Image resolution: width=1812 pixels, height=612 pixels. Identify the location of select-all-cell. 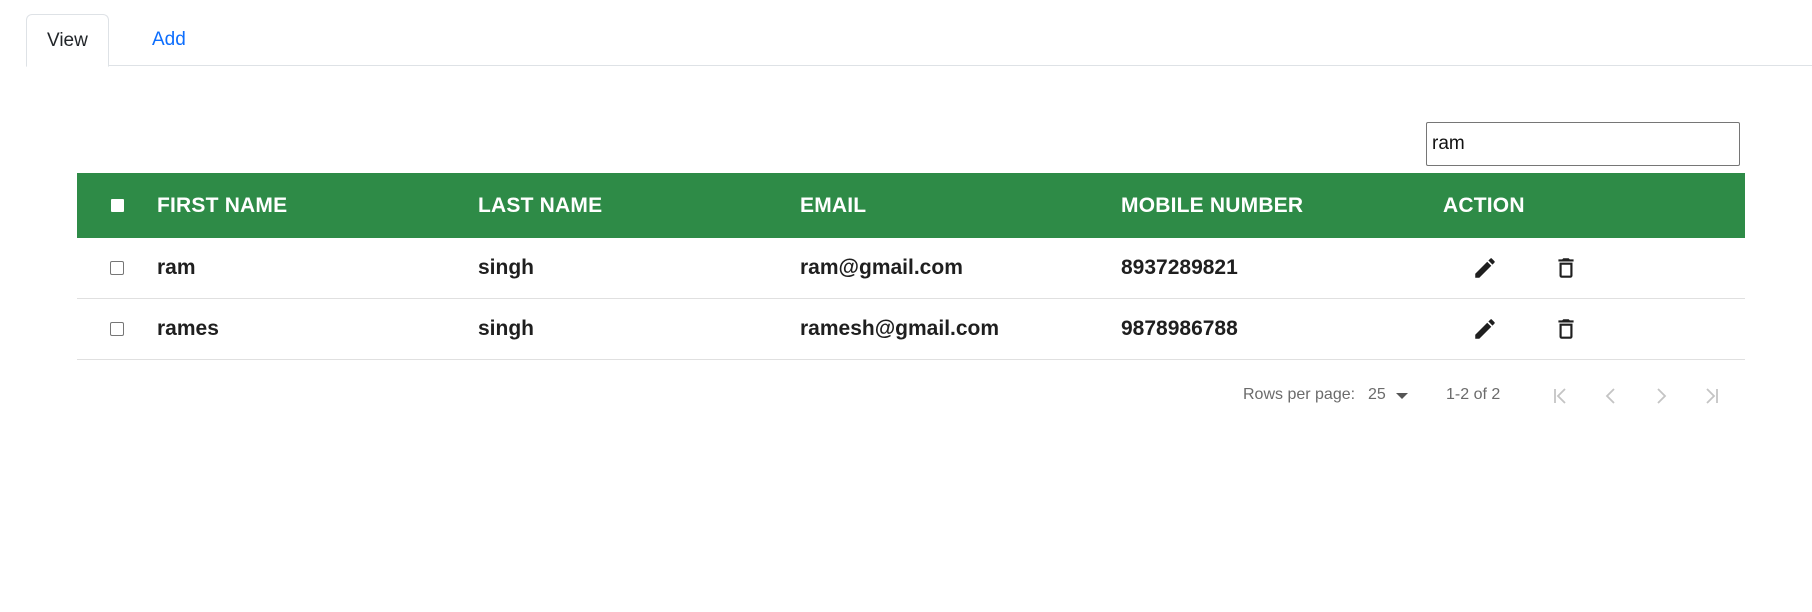
(117, 205).